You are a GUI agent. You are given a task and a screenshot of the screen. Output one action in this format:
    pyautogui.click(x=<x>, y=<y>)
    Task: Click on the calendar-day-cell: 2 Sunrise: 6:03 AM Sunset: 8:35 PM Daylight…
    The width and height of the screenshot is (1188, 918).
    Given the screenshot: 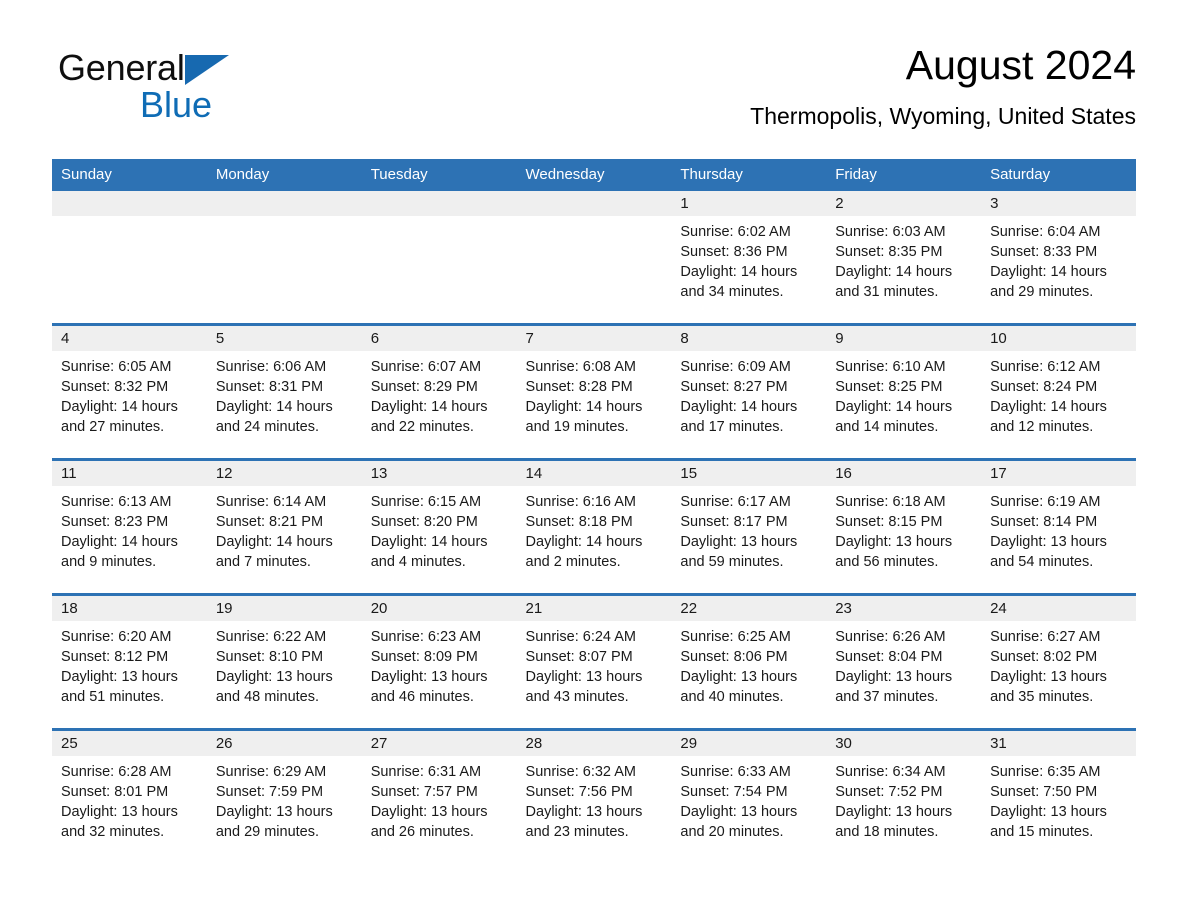 What is the action you would take?
    pyautogui.click(x=904, y=258)
    